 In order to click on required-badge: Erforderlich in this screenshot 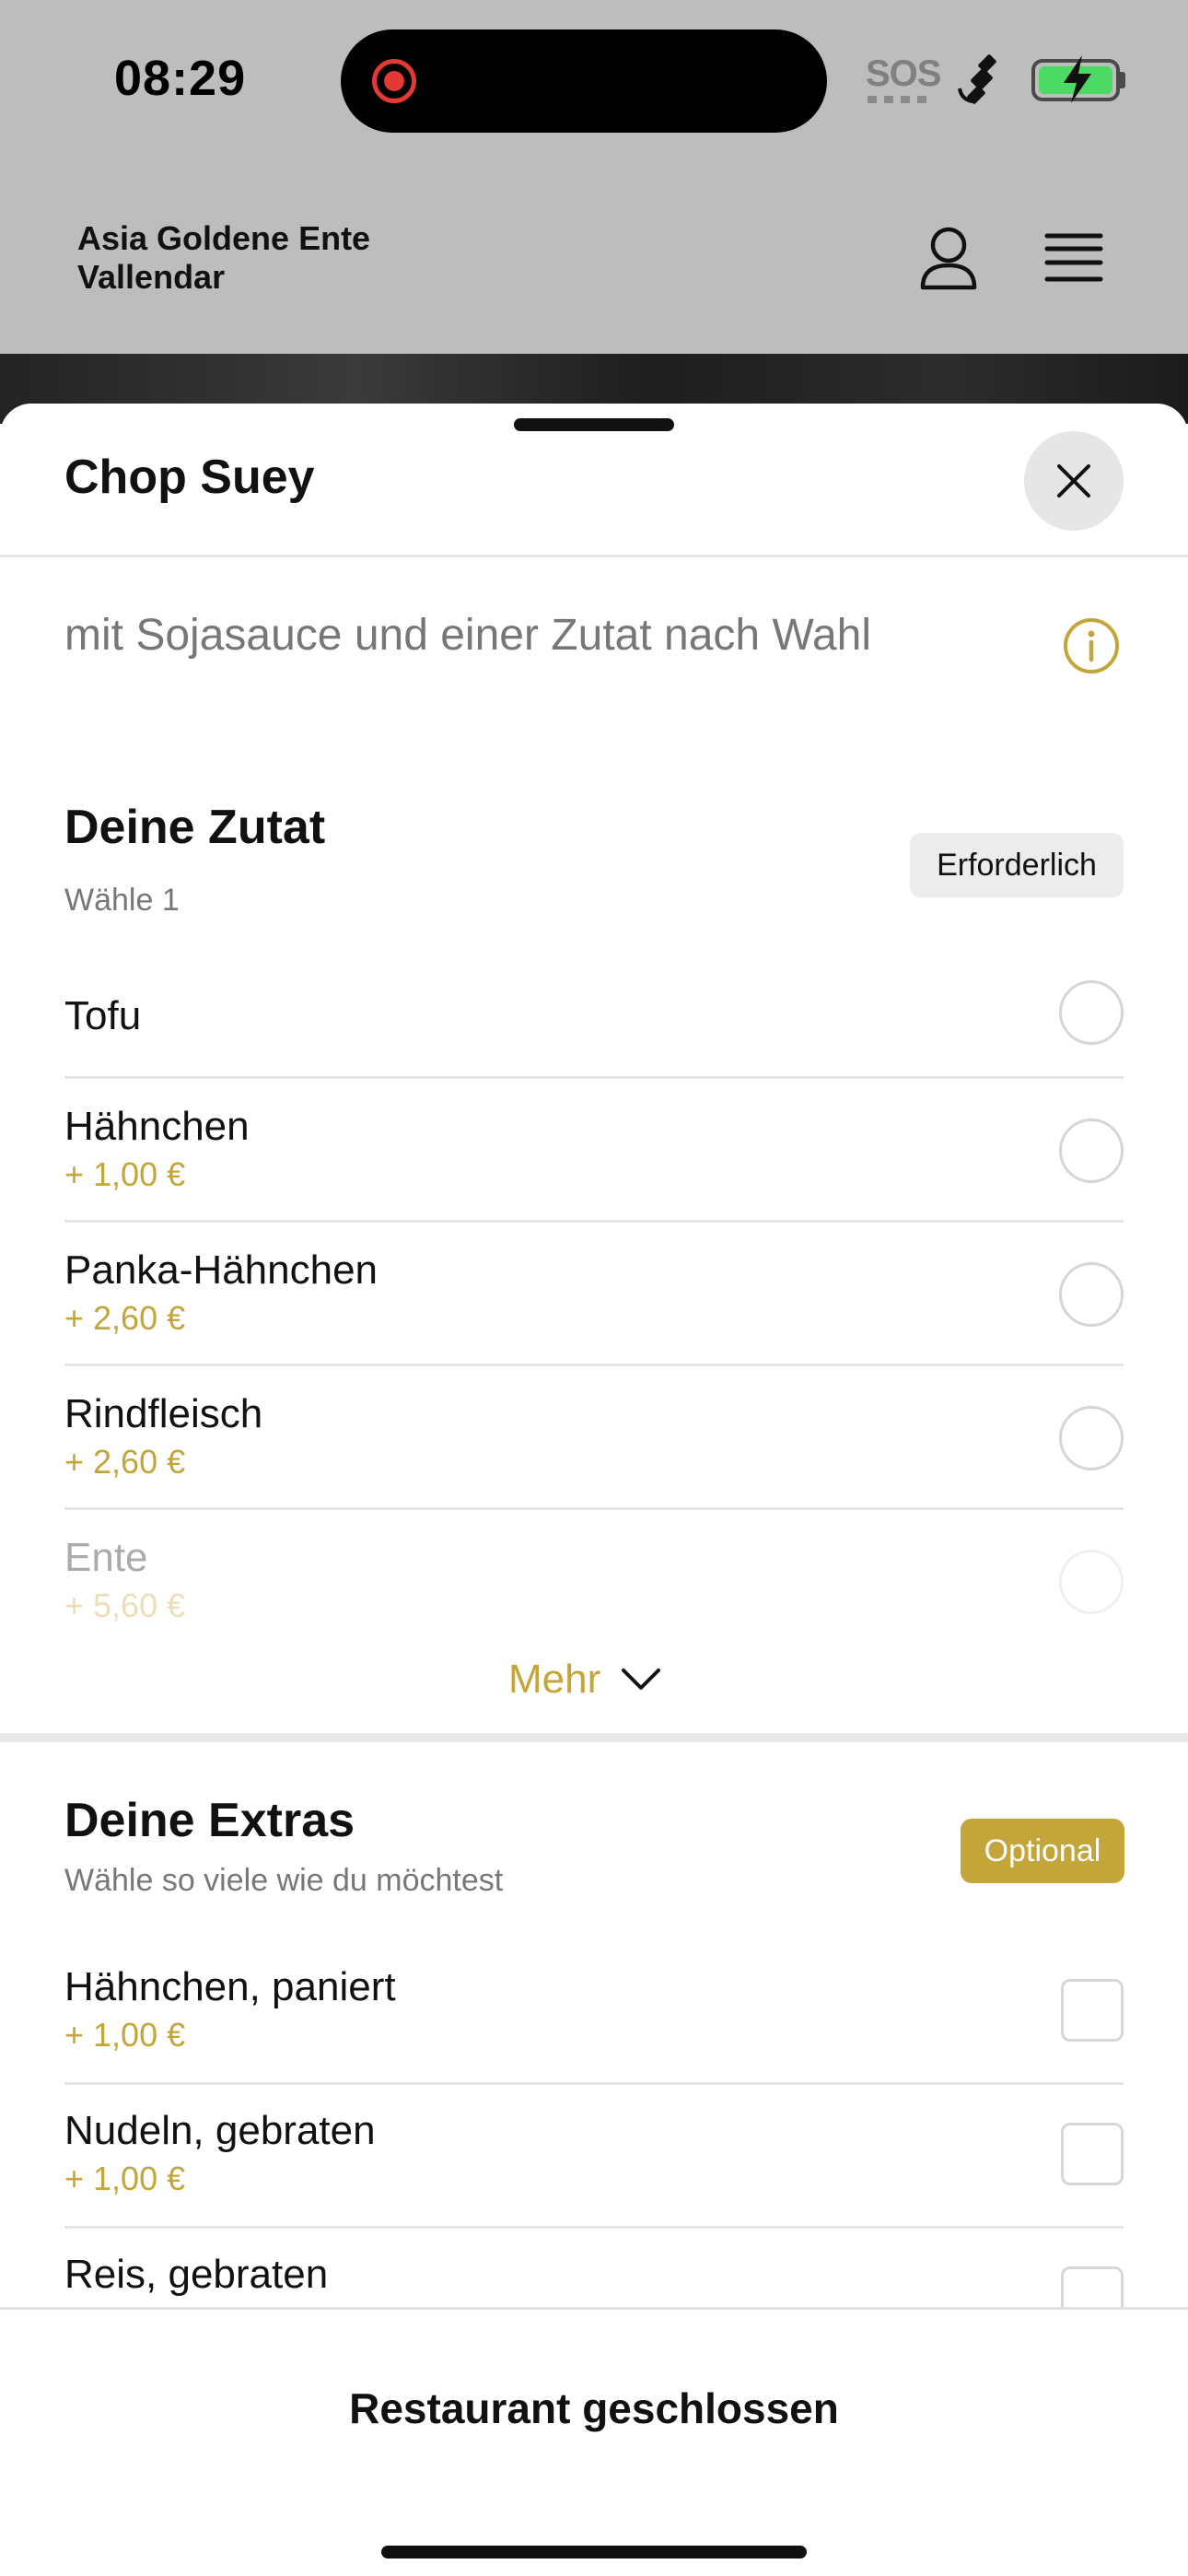, I will do `click(1017, 865)`.